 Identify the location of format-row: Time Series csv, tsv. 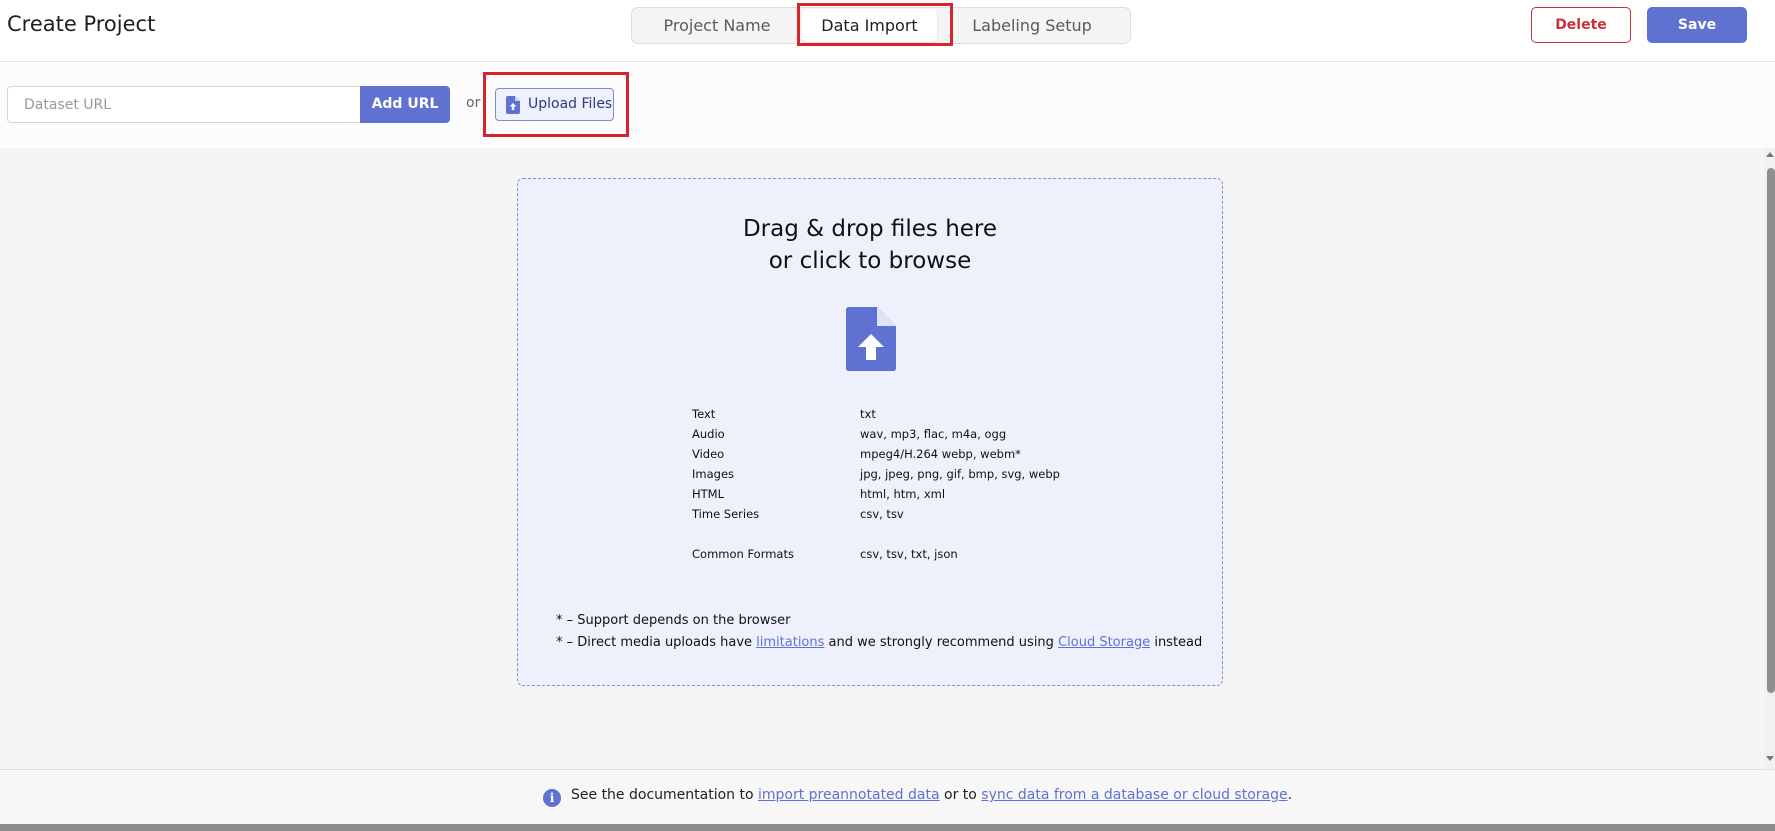
(902, 516).